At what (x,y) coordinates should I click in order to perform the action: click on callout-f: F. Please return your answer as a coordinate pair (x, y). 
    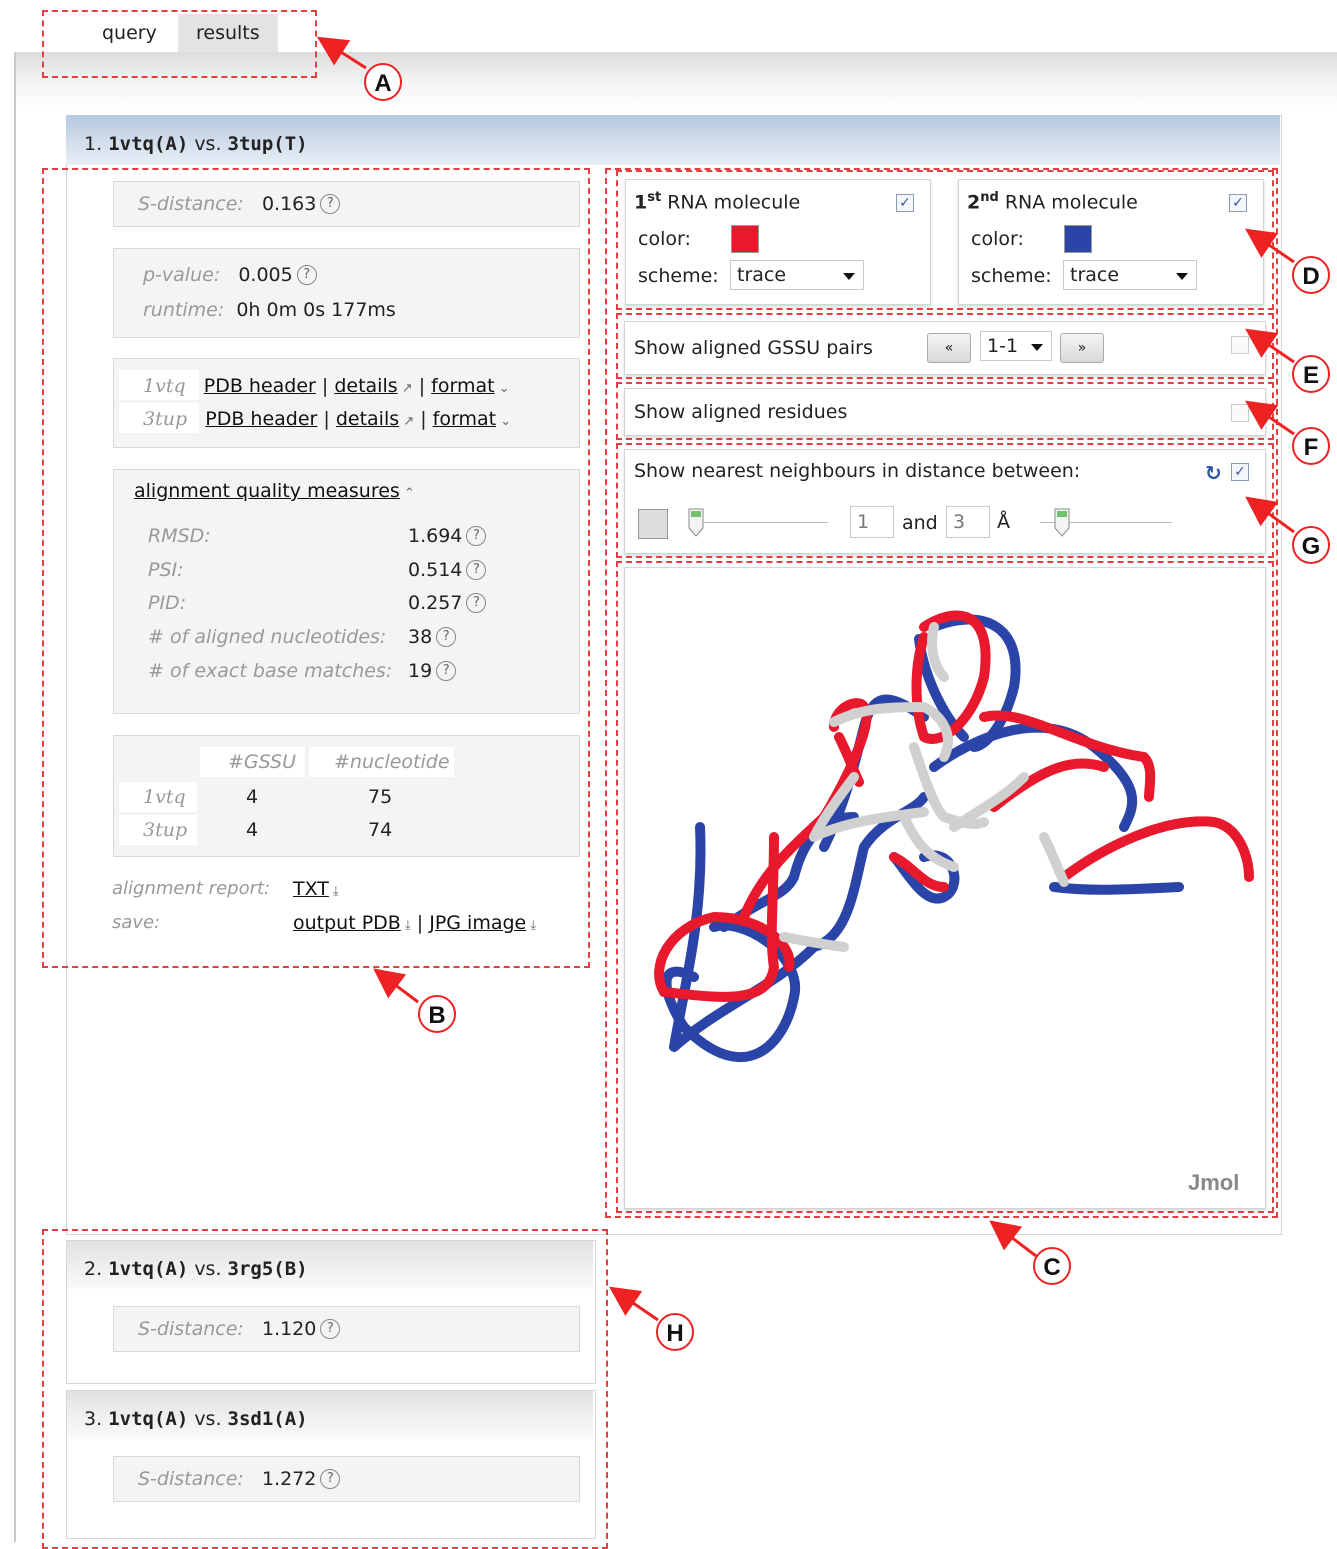
    Looking at the image, I should click on (1311, 446).